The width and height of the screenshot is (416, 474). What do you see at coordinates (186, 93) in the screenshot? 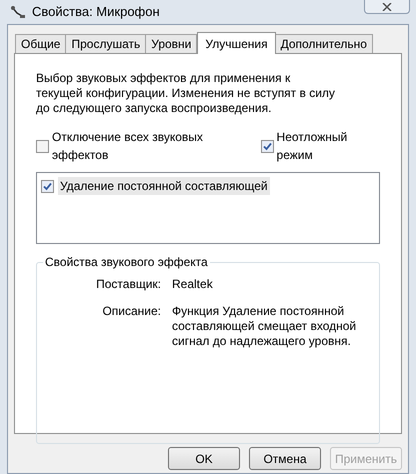
I see `intro-text: Выбор звуковых эффектов для применения к текущей конфигурации. Изменения не вступят в силу до следующего запуска воспроизведения.` at bounding box center [186, 93].